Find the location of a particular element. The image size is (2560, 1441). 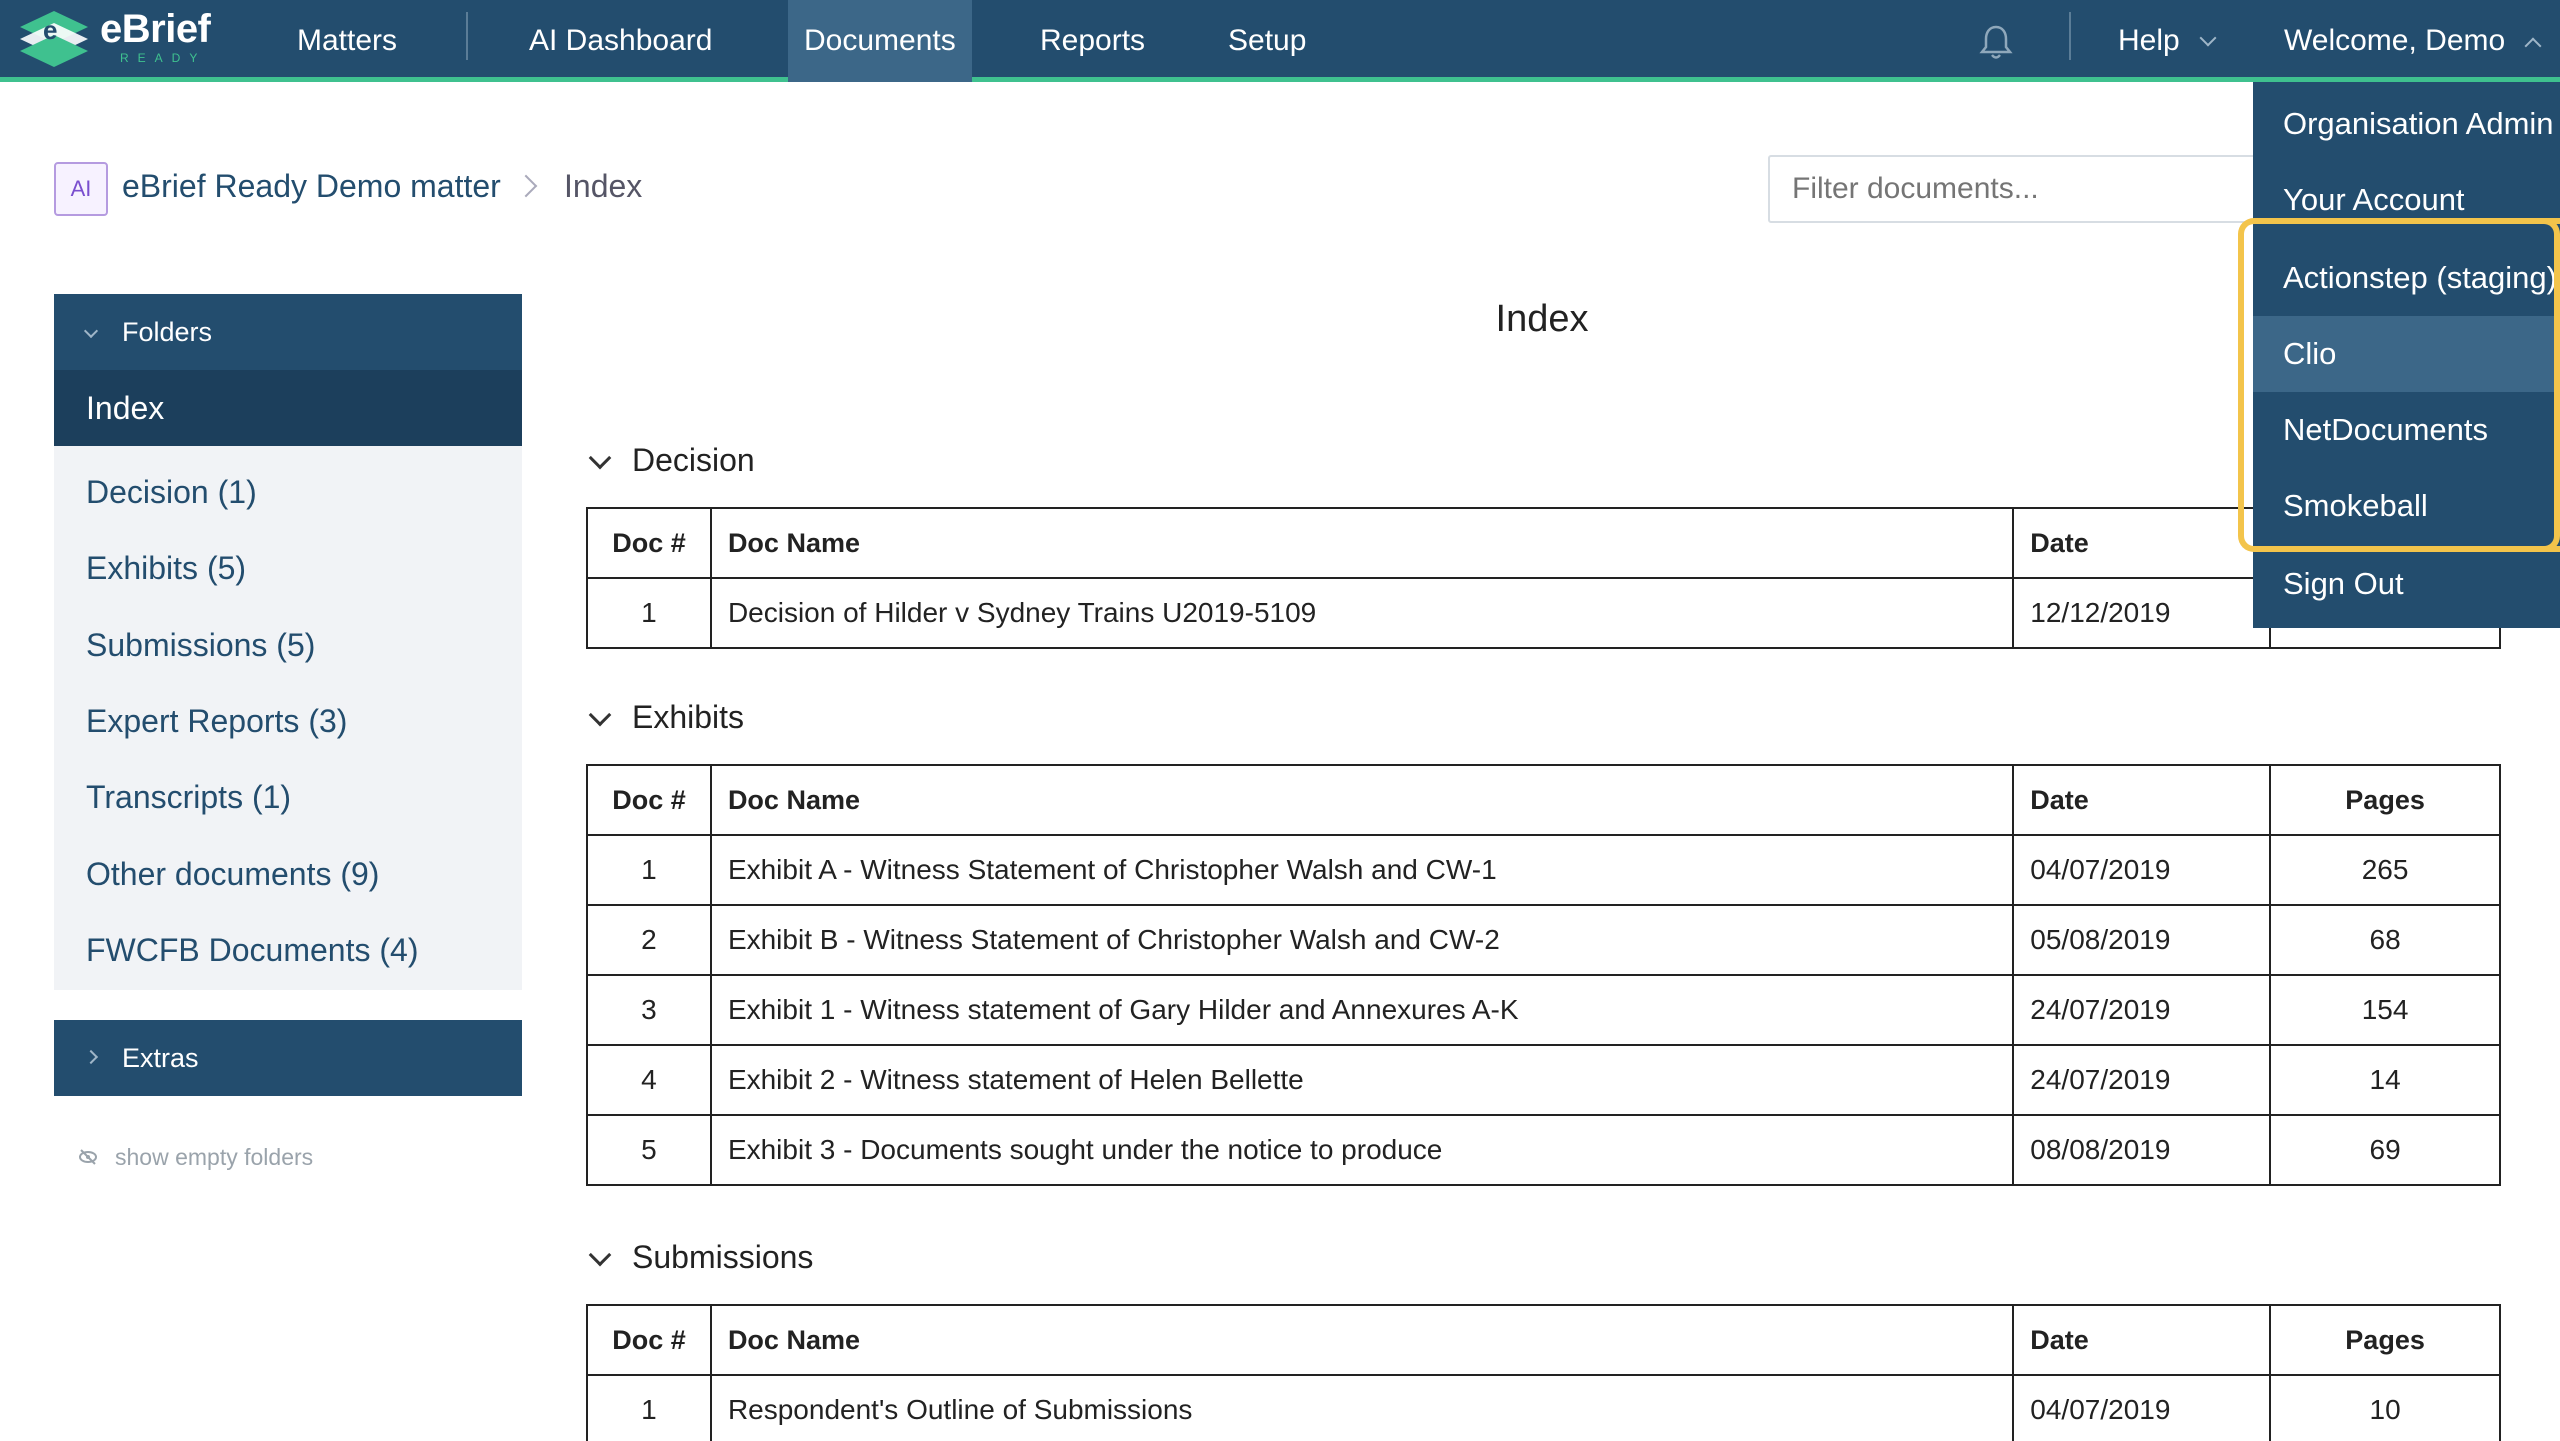

matter-badge: AI is located at coordinates (81, 189).